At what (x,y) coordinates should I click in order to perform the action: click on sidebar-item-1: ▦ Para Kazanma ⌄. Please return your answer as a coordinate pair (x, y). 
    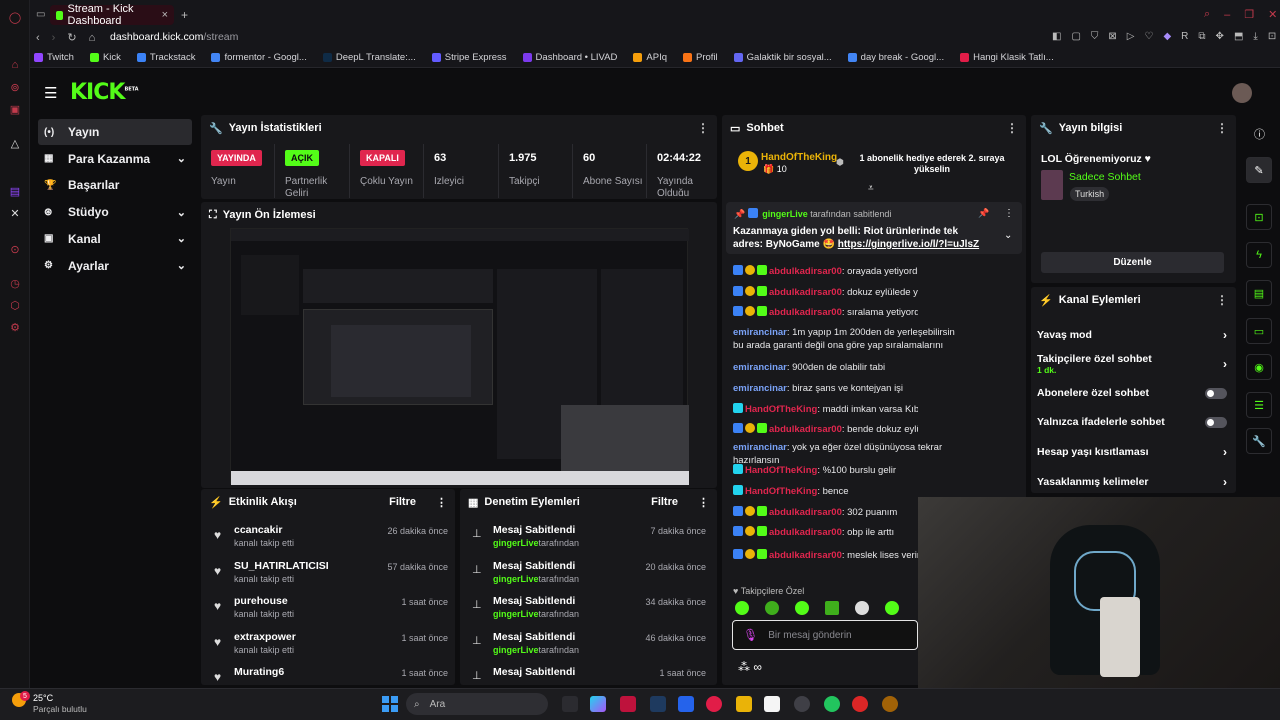
    Looking at the image, I should click on (115, 159).